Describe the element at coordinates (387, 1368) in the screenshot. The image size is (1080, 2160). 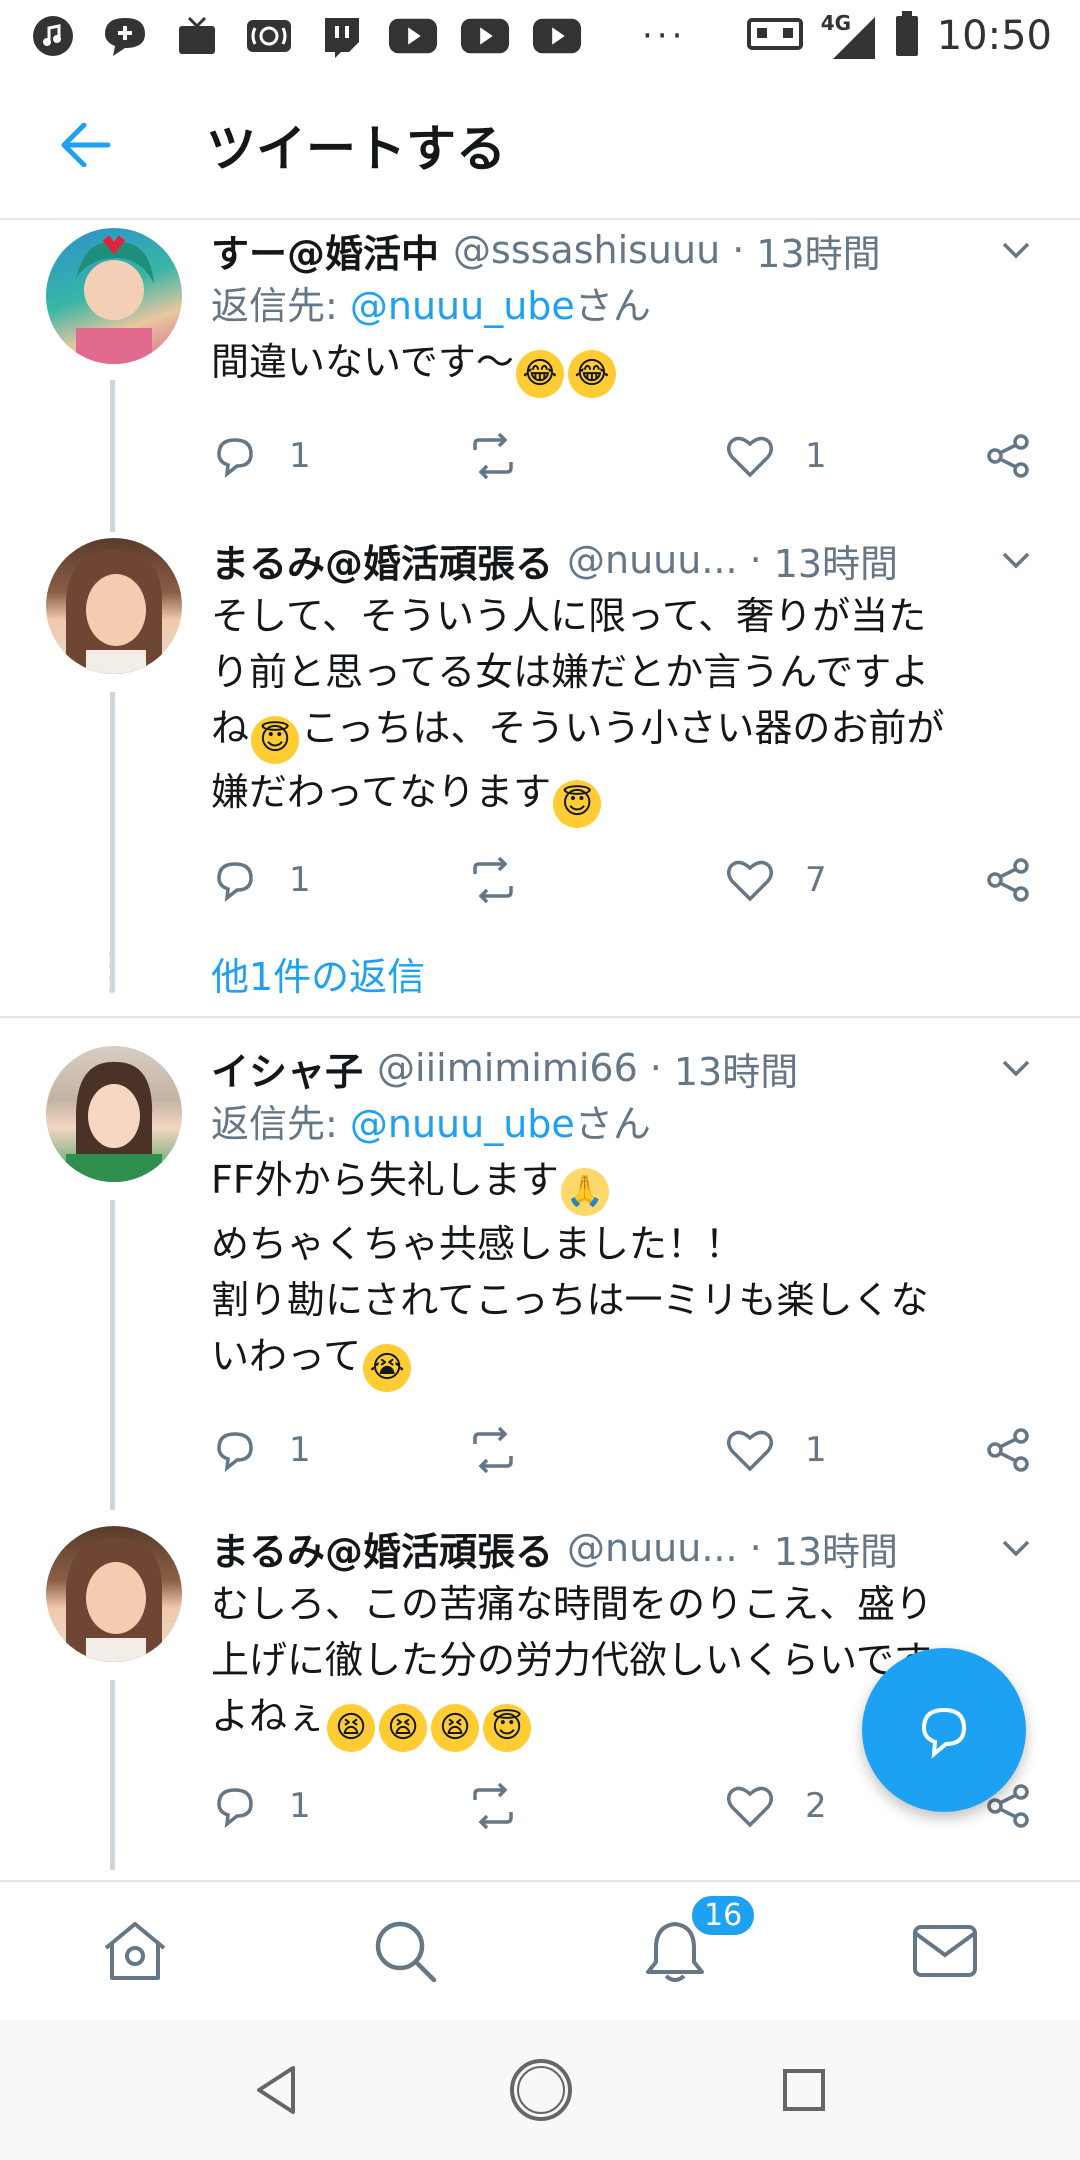
I see `crying-emoji-icon: 😭` at that location.